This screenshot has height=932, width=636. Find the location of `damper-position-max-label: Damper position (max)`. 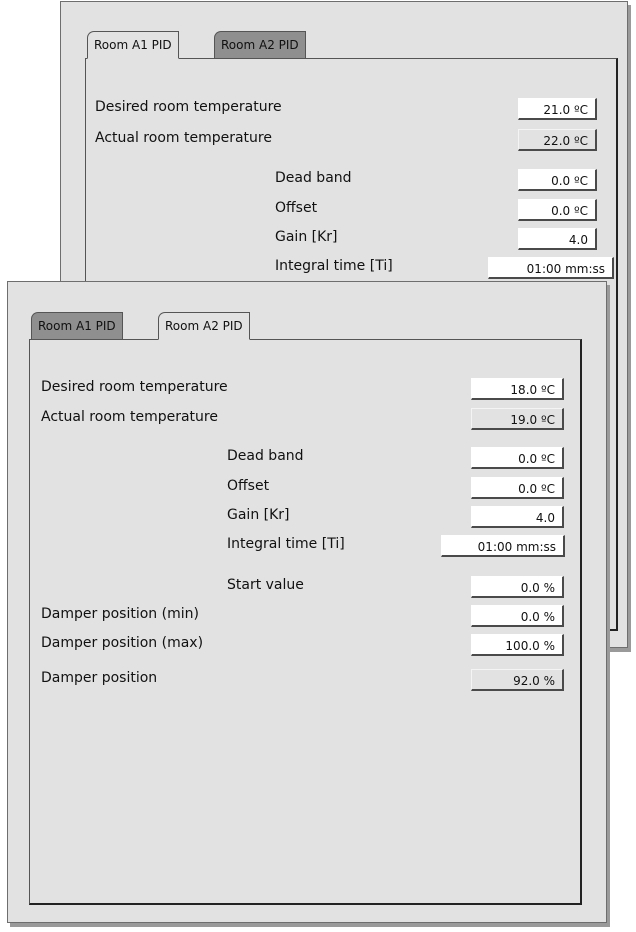

damper-position-max-label: Damper position (max) is located at coordinates (122, 643).